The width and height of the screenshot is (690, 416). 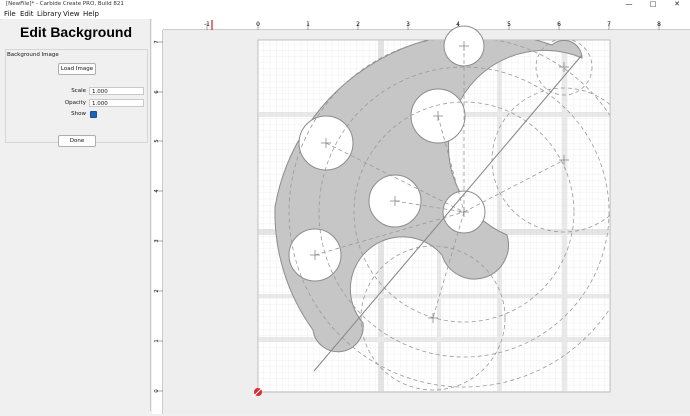 What do you see at coordinates (78, 91) in the screenshot?
I see `scale-label: Scale` at bounding box center [78, 91].